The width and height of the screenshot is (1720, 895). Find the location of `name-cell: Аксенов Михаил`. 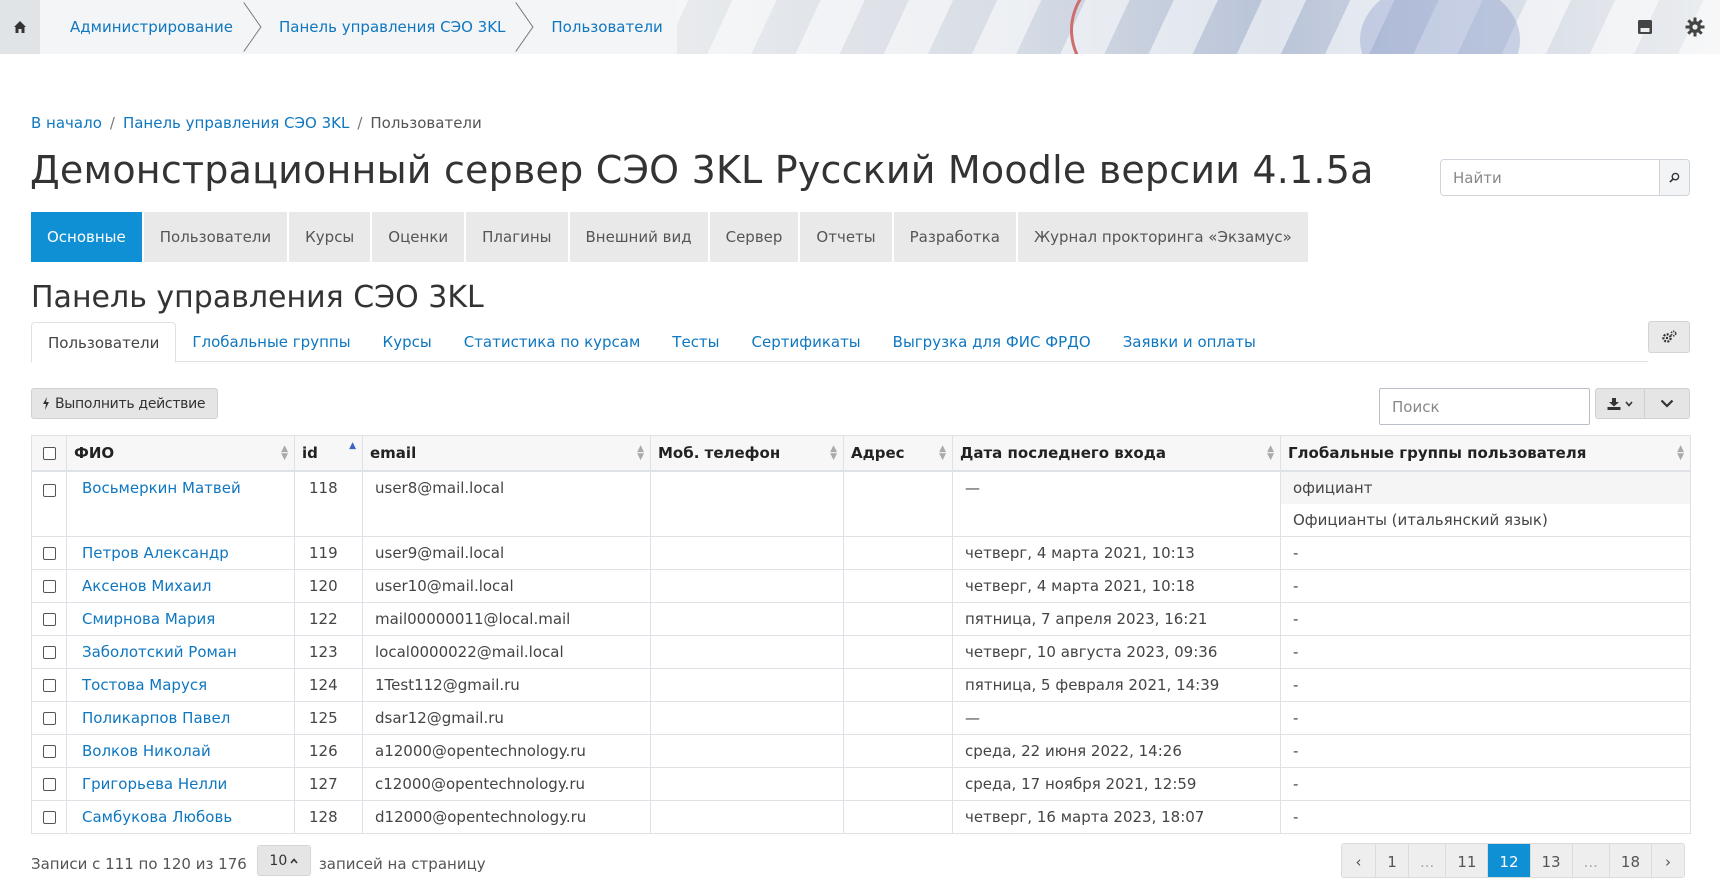

name-cell: Аксенов Михаил is located at coordinates (180, 585).